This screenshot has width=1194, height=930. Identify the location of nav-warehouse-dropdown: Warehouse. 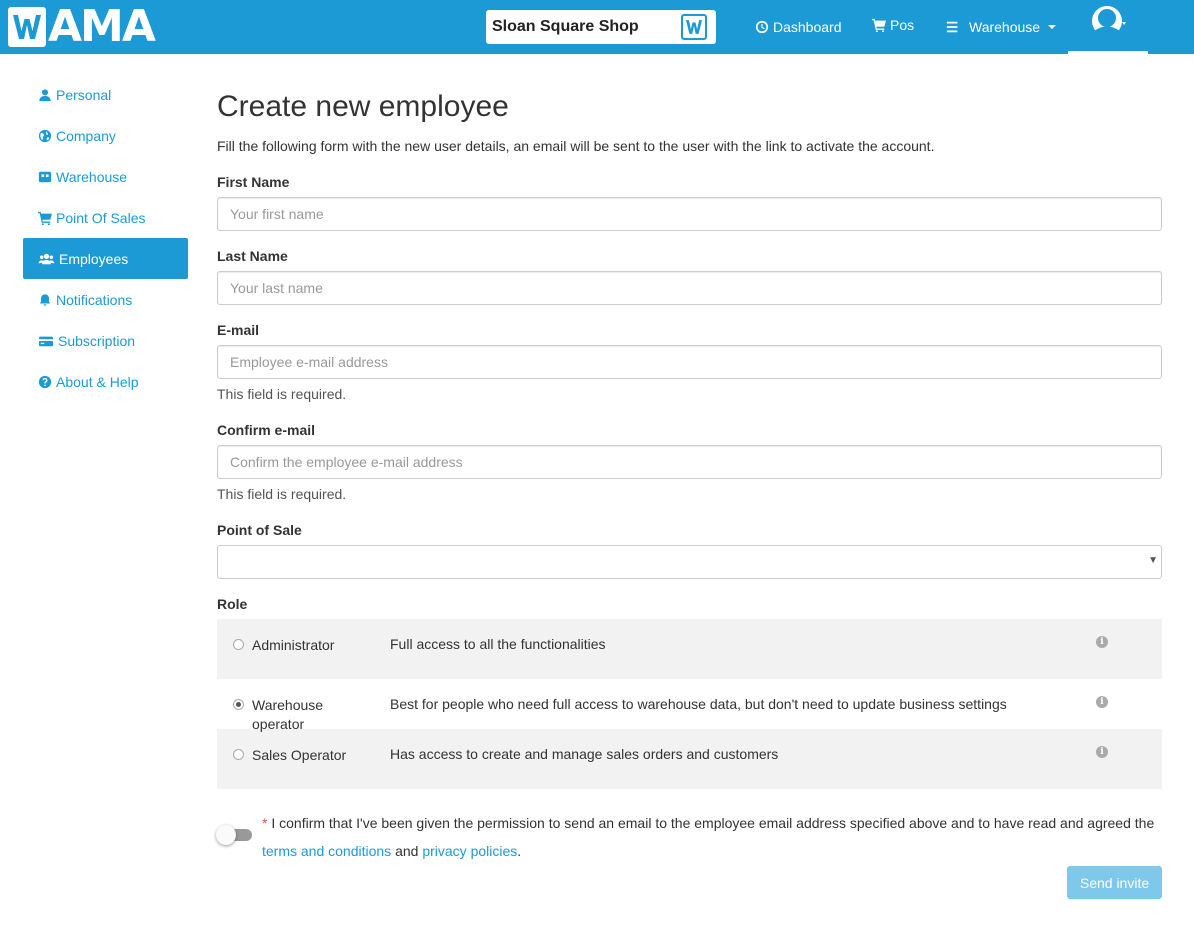
(1001, 27).